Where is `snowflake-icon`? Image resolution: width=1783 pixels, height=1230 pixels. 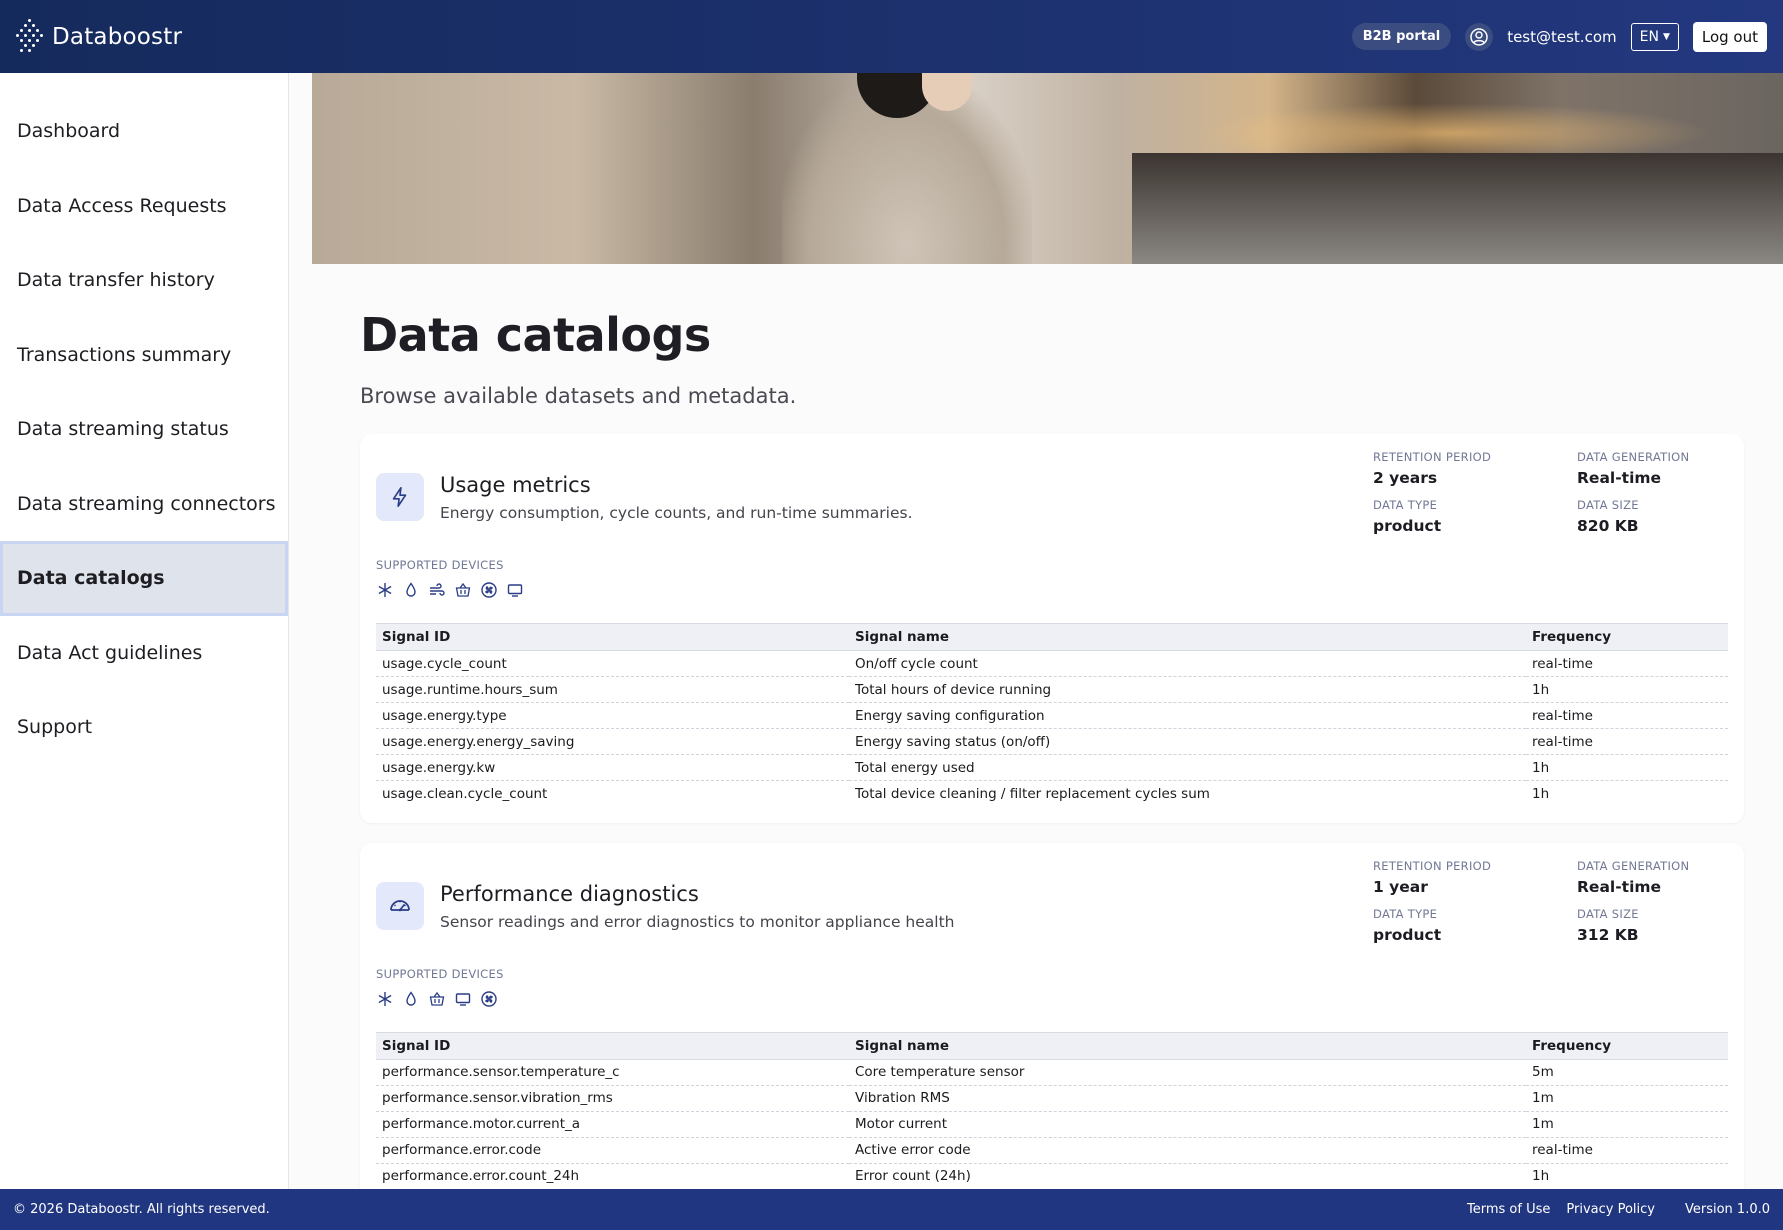 snowflake-icon is located at coordinates (385, 999).